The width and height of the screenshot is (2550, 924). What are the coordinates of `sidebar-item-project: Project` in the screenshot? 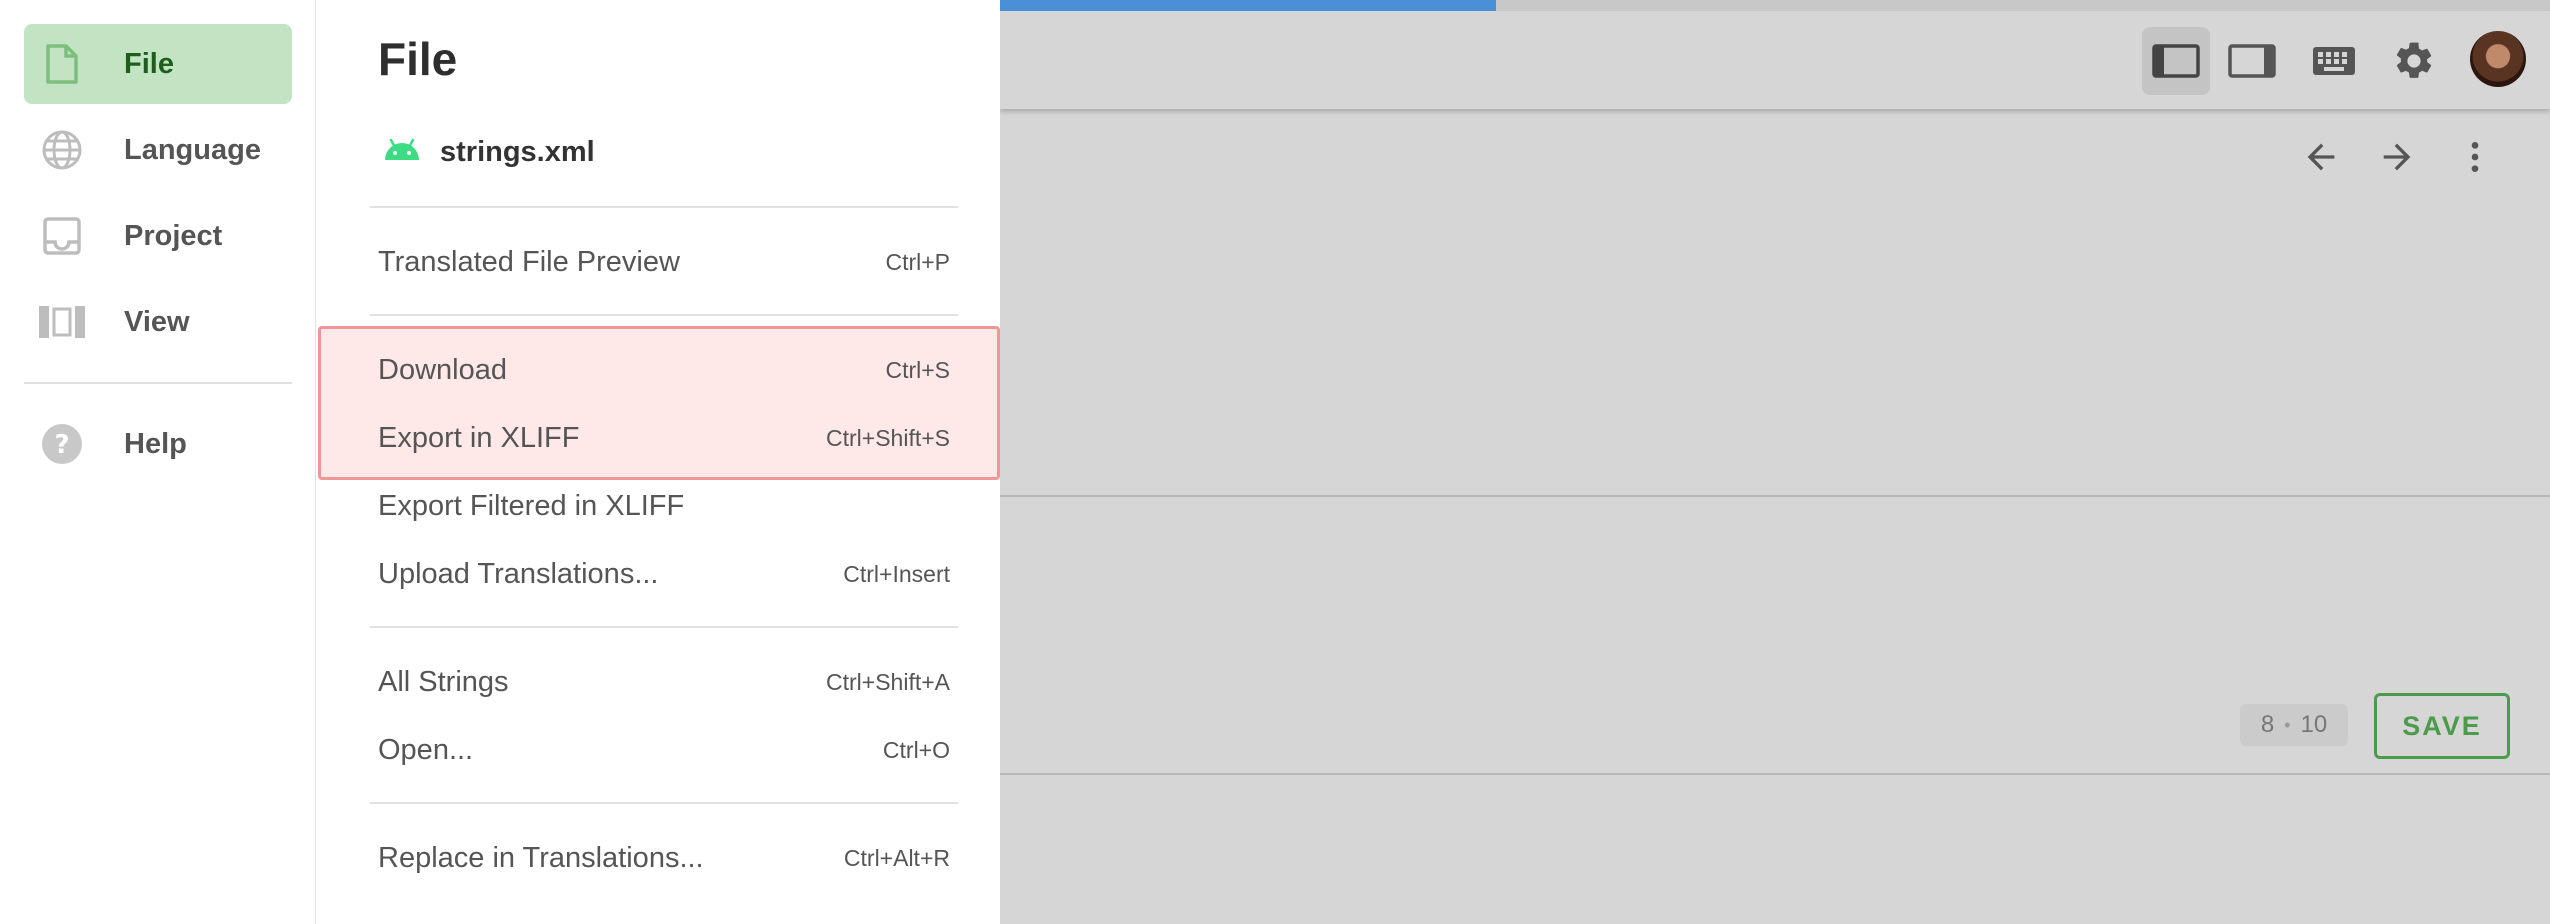 It's located at (158, 236).